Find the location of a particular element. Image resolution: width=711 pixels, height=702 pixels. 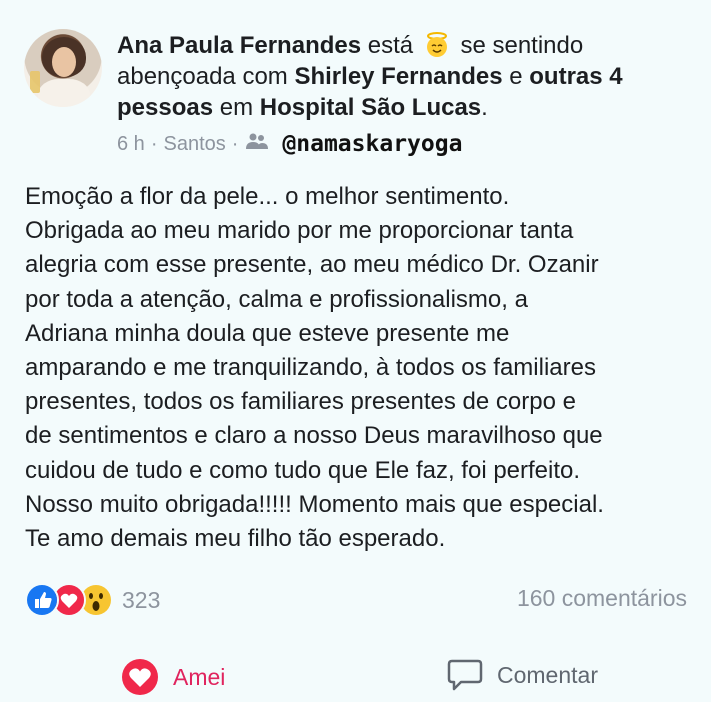

action-bar: Amei Comentar is located at coordinates (355, 675).